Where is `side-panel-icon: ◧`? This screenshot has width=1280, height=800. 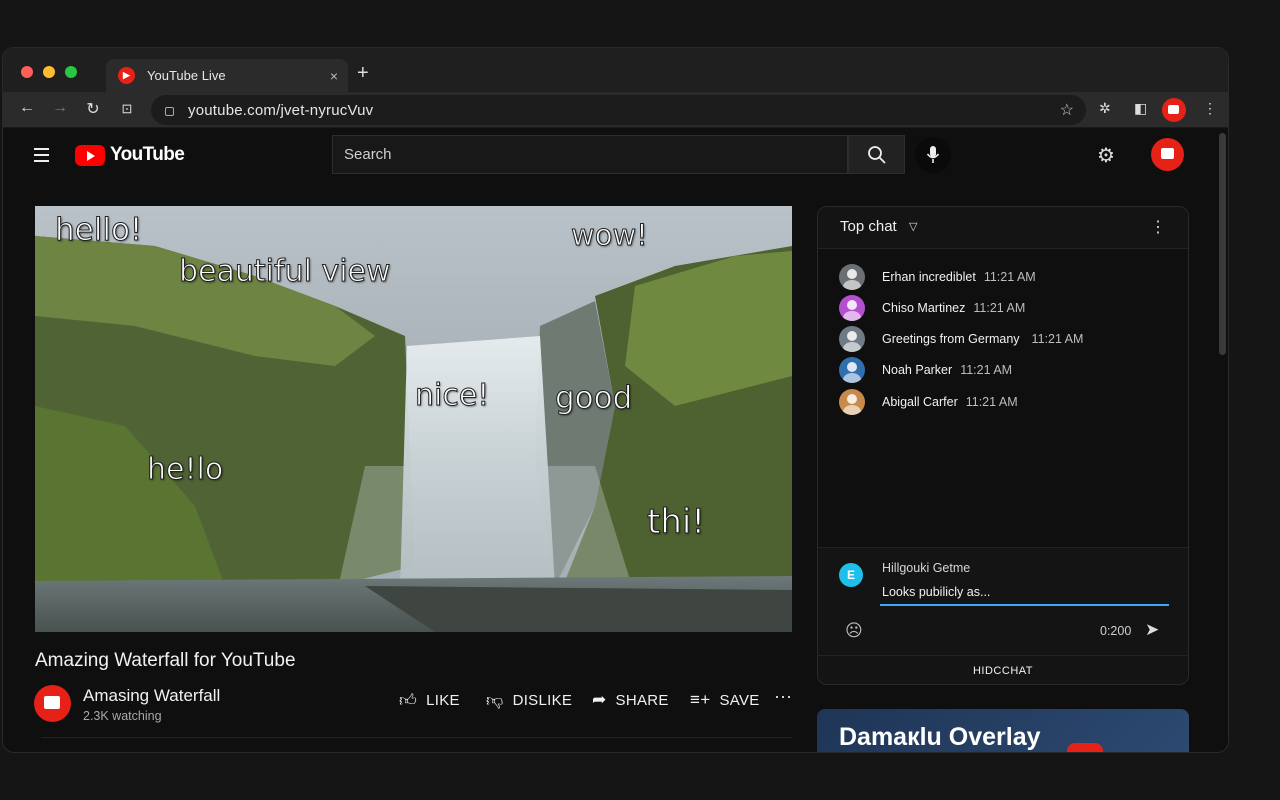
side-panel-icon: ◧ is located at coordinates (1140, 108).